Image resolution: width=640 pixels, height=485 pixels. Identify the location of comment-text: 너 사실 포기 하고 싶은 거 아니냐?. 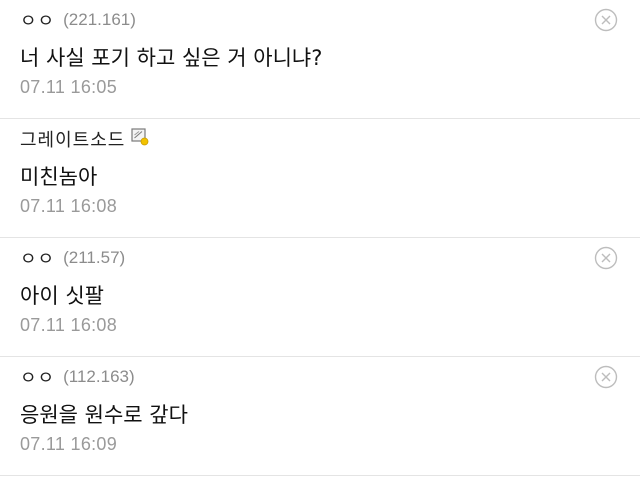
(171, 58).